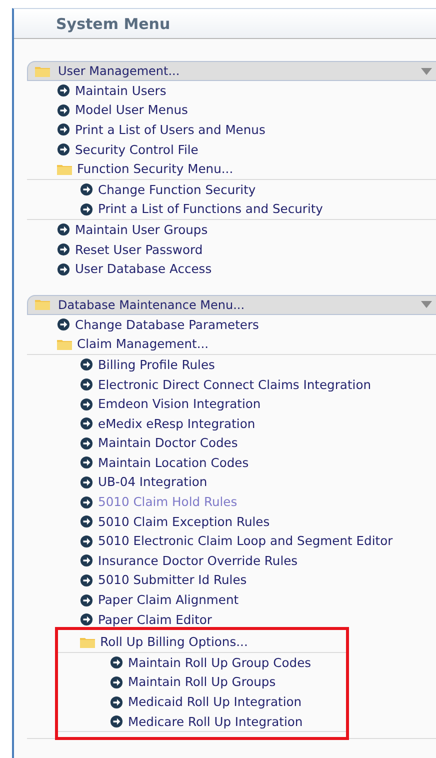 This screenshot has width=436, height=758. What do you see at coordinates (143, 269) in the screenshot?
I see `menu-link: User Database Access` at bounding box center [143, 269].